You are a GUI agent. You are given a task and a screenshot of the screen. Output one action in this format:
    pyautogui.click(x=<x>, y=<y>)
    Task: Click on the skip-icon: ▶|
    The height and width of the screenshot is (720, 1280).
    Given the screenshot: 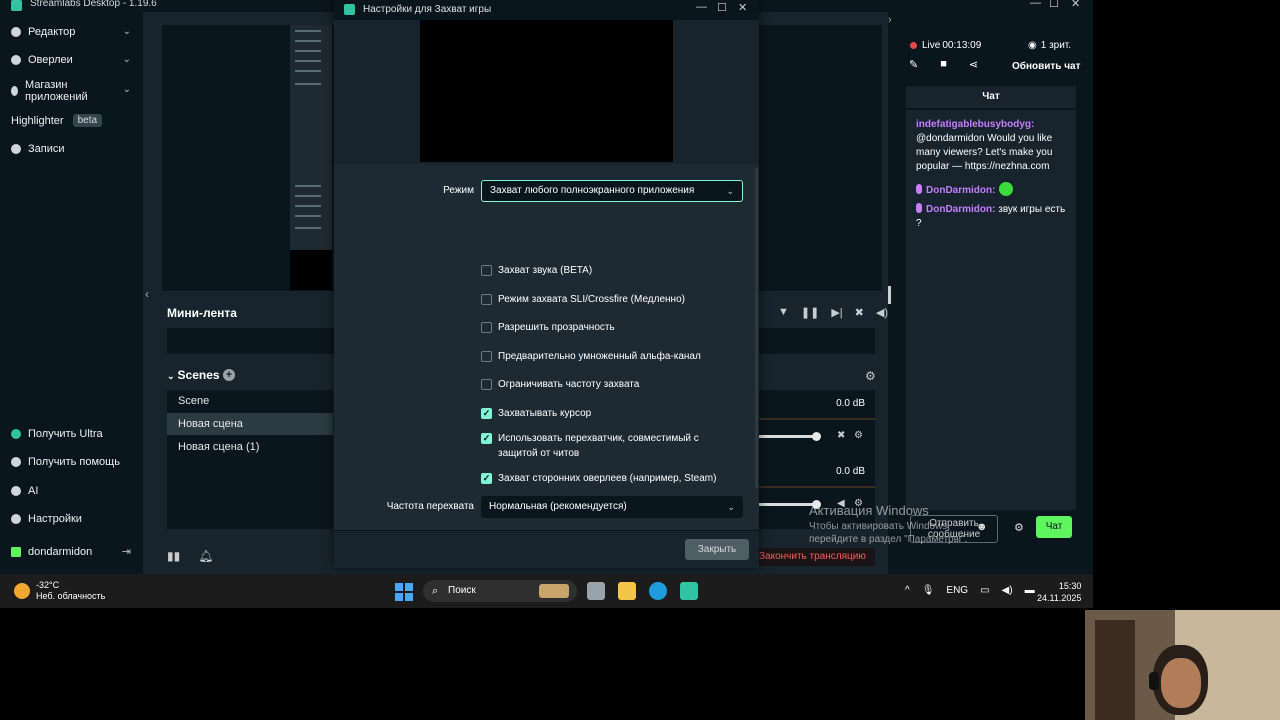 What is the action you would take?
    pyautogui.click(x=836, y=312)
    